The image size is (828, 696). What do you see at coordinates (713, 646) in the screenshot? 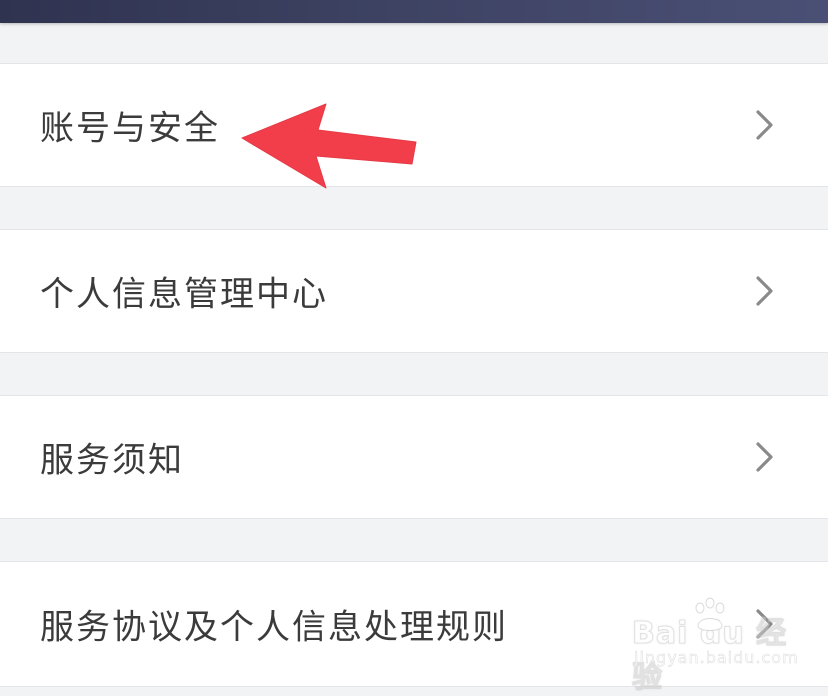
I see `baidu-jingyan-watermark: Bai du 经验 jingyan.baidu.com` at bounding box center [713, 646].